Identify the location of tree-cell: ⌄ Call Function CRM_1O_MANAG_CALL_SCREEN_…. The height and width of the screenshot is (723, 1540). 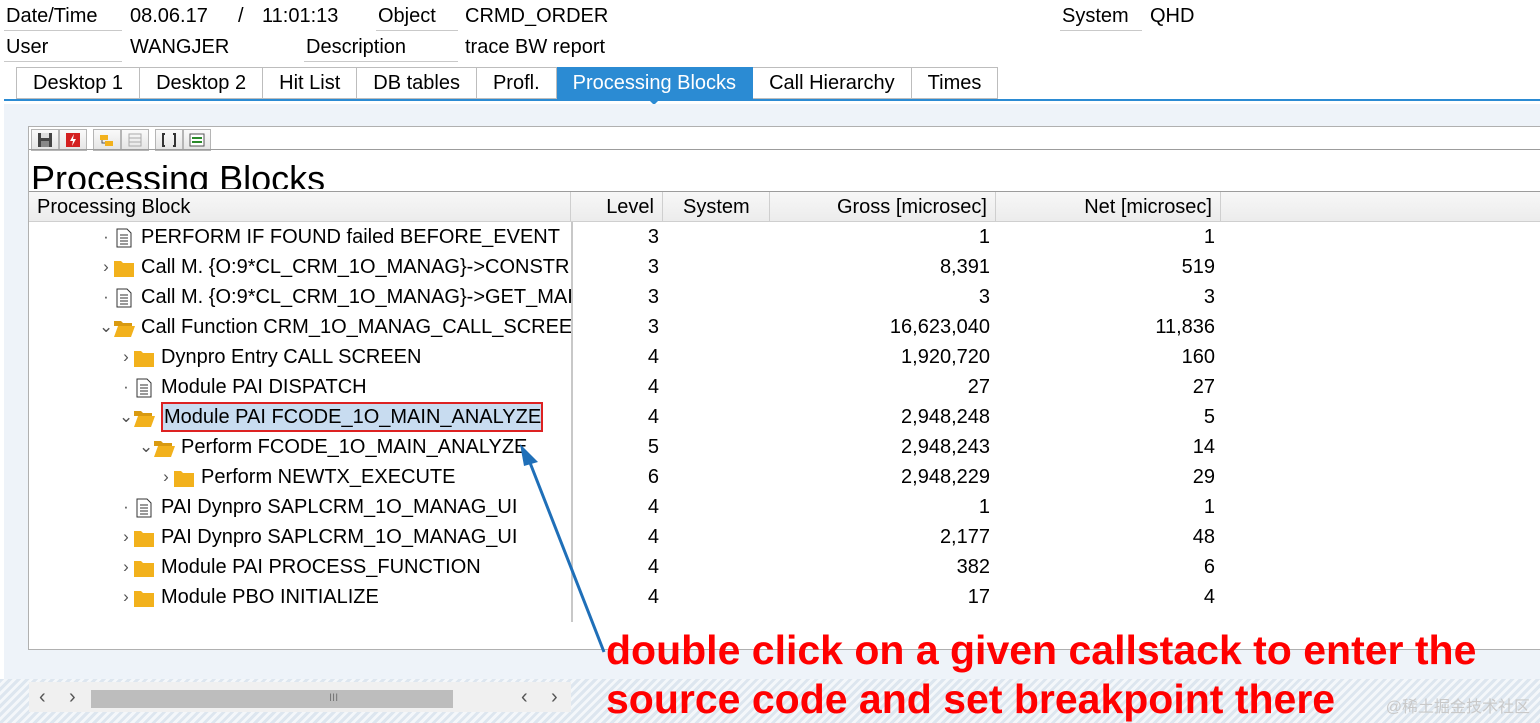
(300, 327).